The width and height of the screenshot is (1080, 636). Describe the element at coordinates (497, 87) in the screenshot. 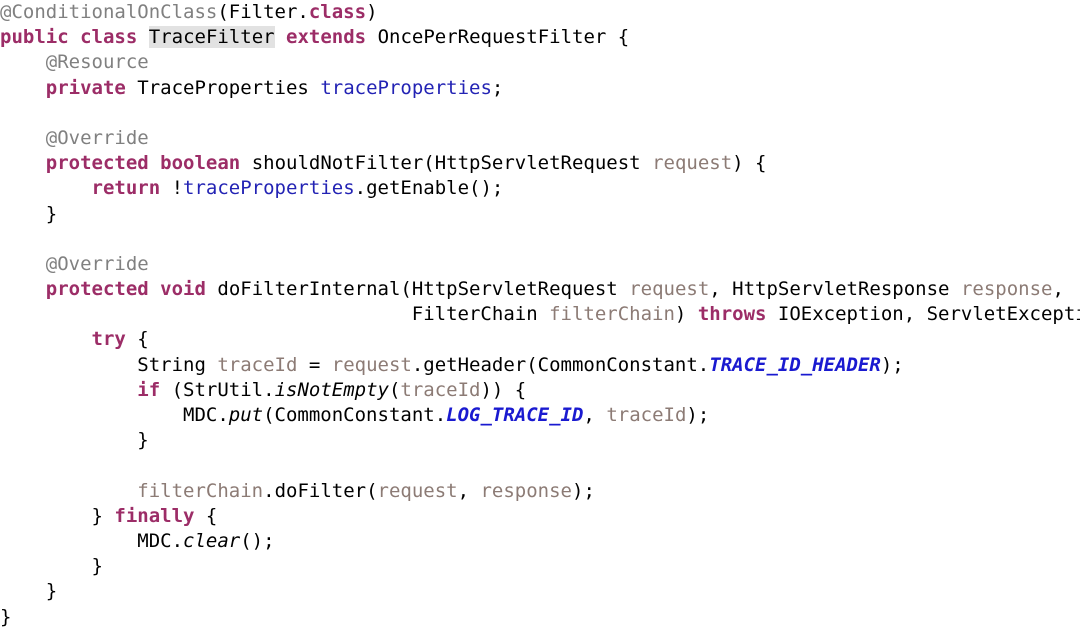

I see `code-token-plain: ;` at that location.